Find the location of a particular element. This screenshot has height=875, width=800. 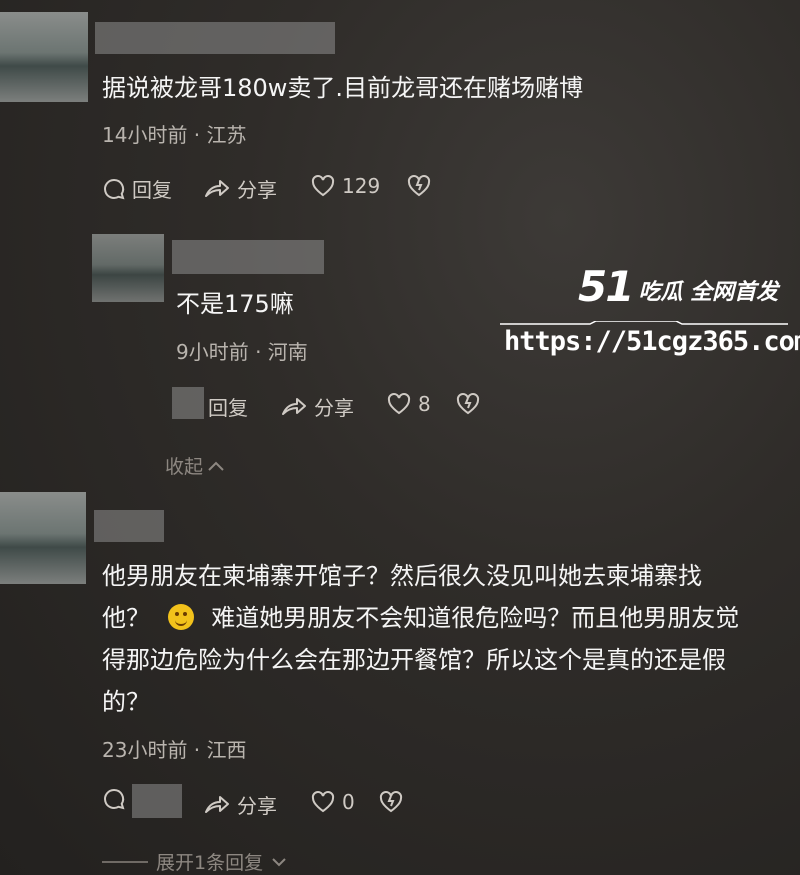

expand-replies-button: 展开1条回复 is located at coordinates (194, 861).